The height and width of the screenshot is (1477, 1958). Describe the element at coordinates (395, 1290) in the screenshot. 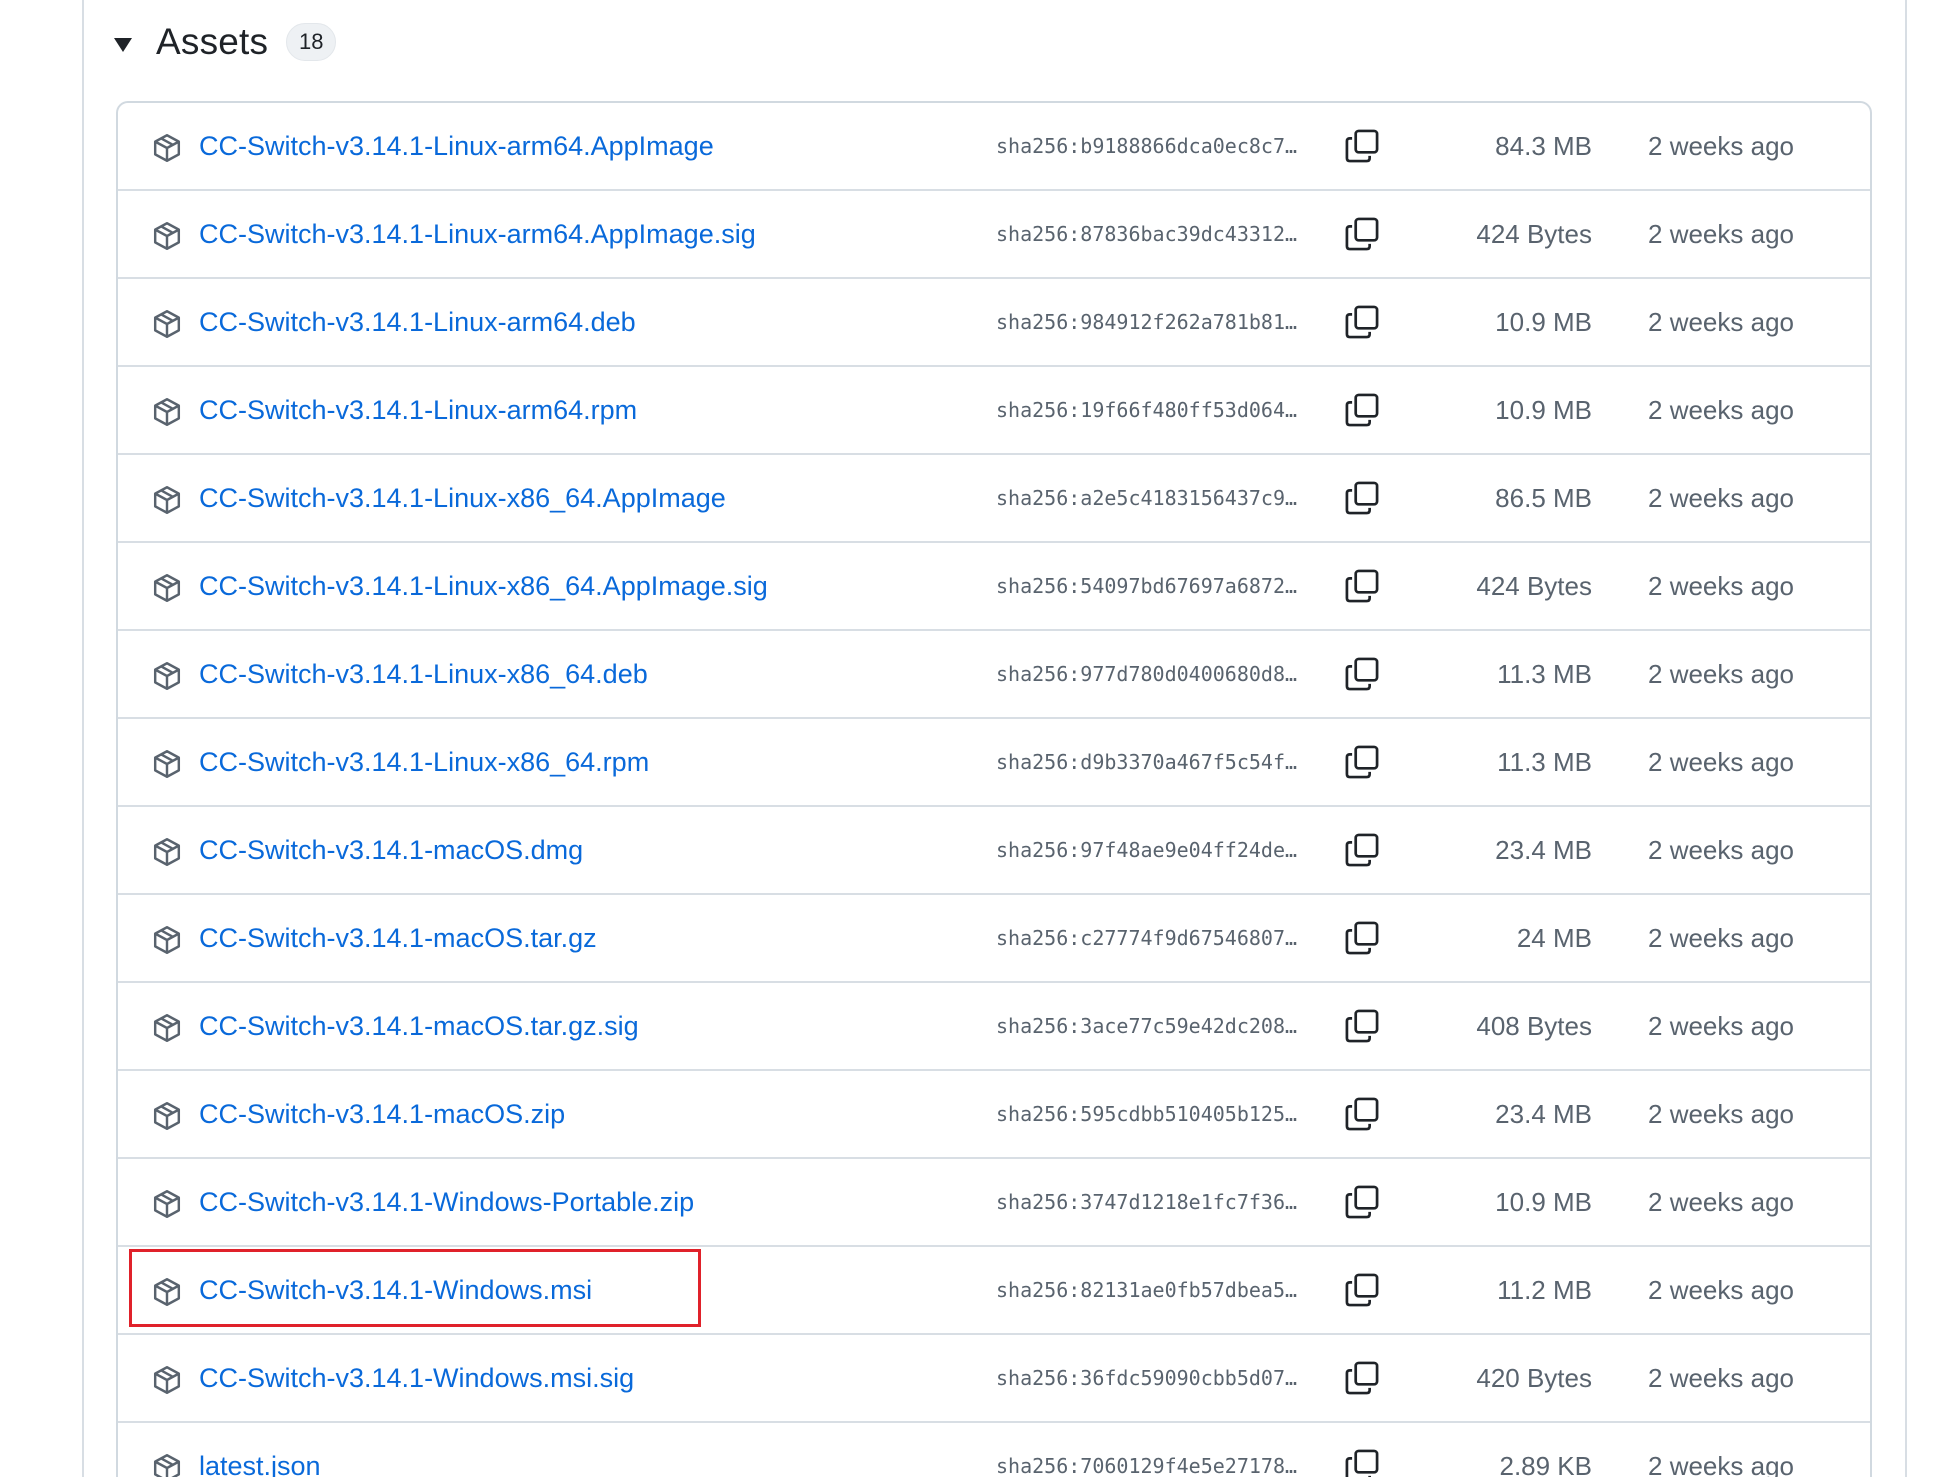

I see `asset-download-link: CC-Switch-v3.14.1-Windows.msi` at that location.